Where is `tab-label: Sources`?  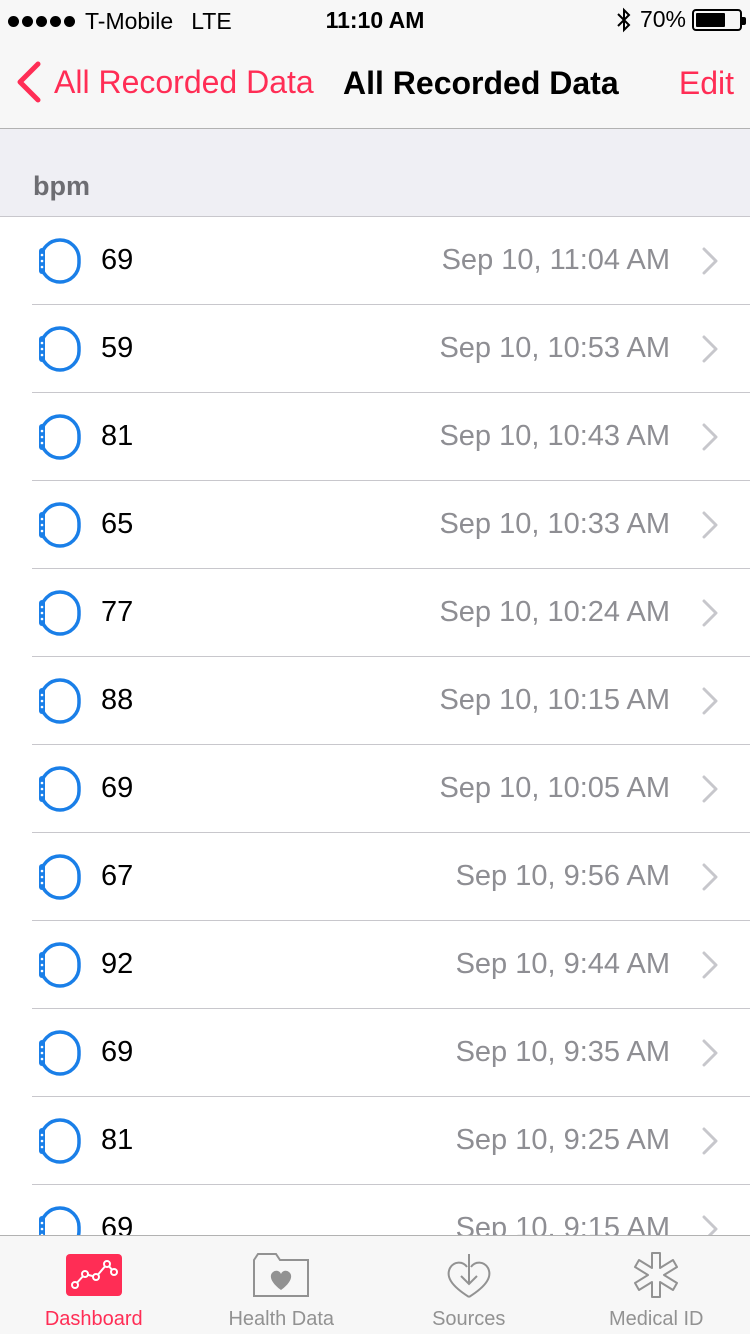 tab-label: Sources is located at coordinates (469, 1319).